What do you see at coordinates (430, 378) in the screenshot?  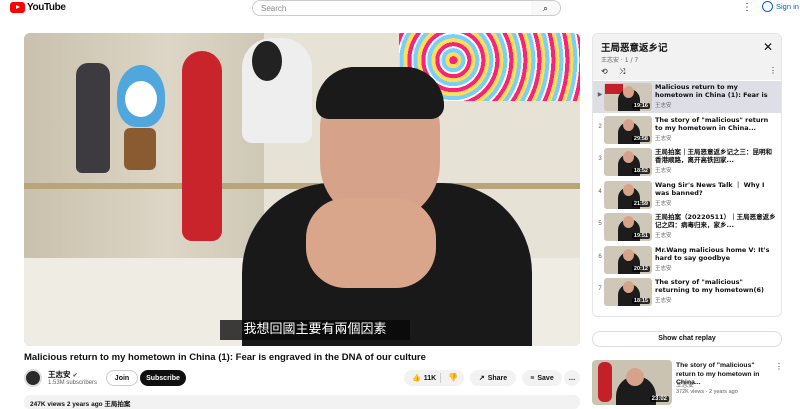 I see `like-count: 11K` at bounding box center [430, 378].